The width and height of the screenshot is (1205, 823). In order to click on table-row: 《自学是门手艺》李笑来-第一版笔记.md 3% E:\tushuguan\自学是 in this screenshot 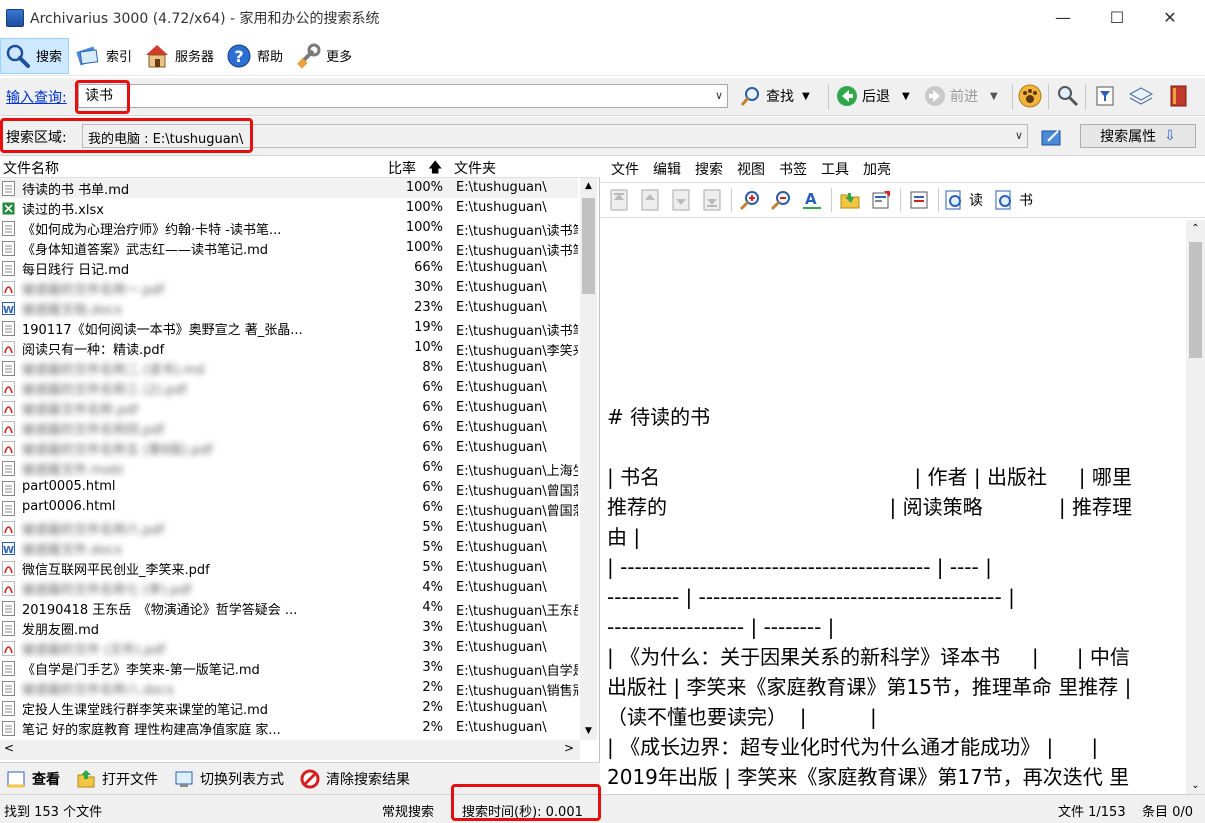, I will do `click(289, 668)`.